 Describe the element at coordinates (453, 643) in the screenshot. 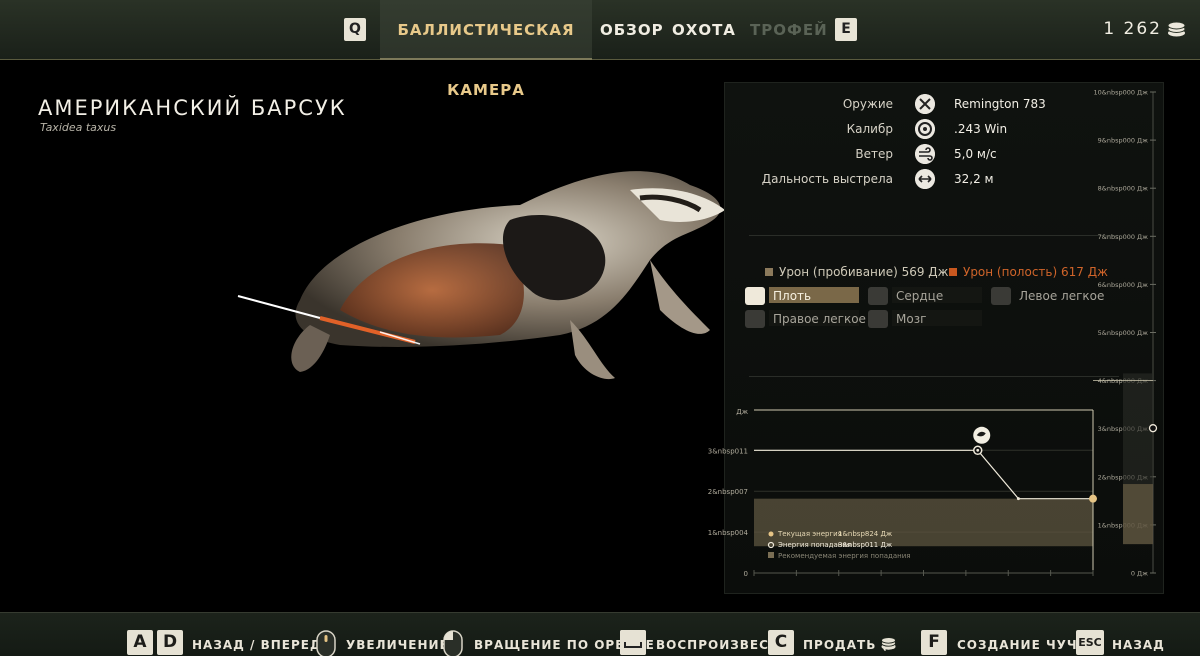

I see `mouse-left-icon` at that location.